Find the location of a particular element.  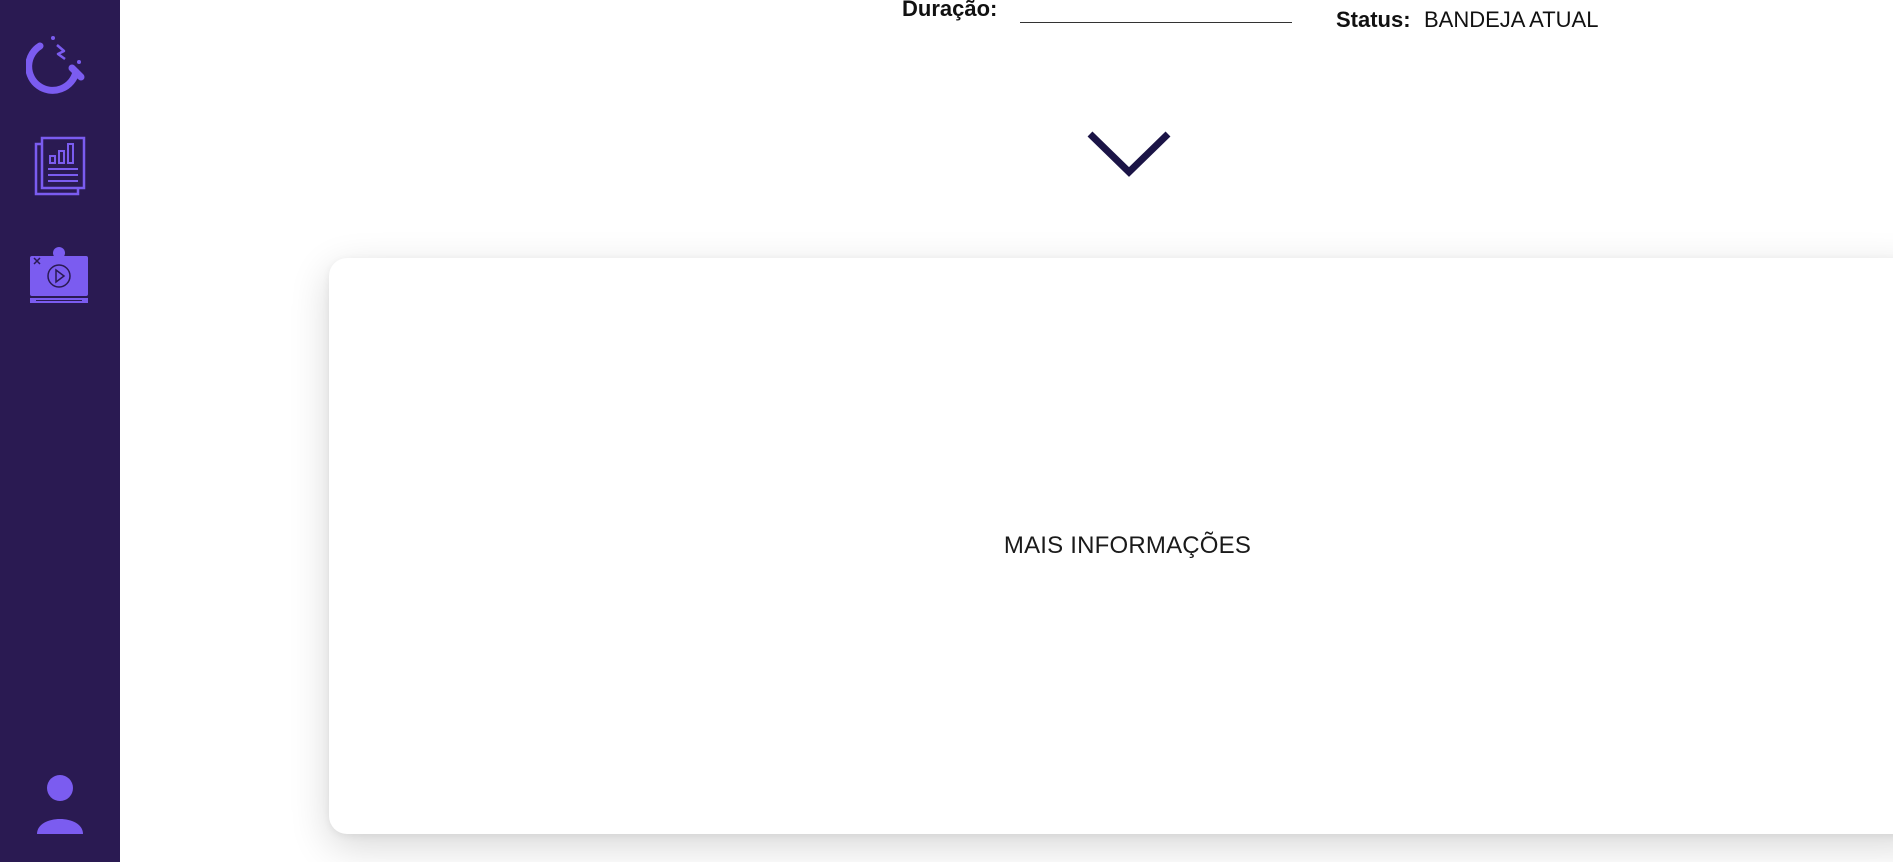

progress-ring-fragment is located at coordinates (595, 1).